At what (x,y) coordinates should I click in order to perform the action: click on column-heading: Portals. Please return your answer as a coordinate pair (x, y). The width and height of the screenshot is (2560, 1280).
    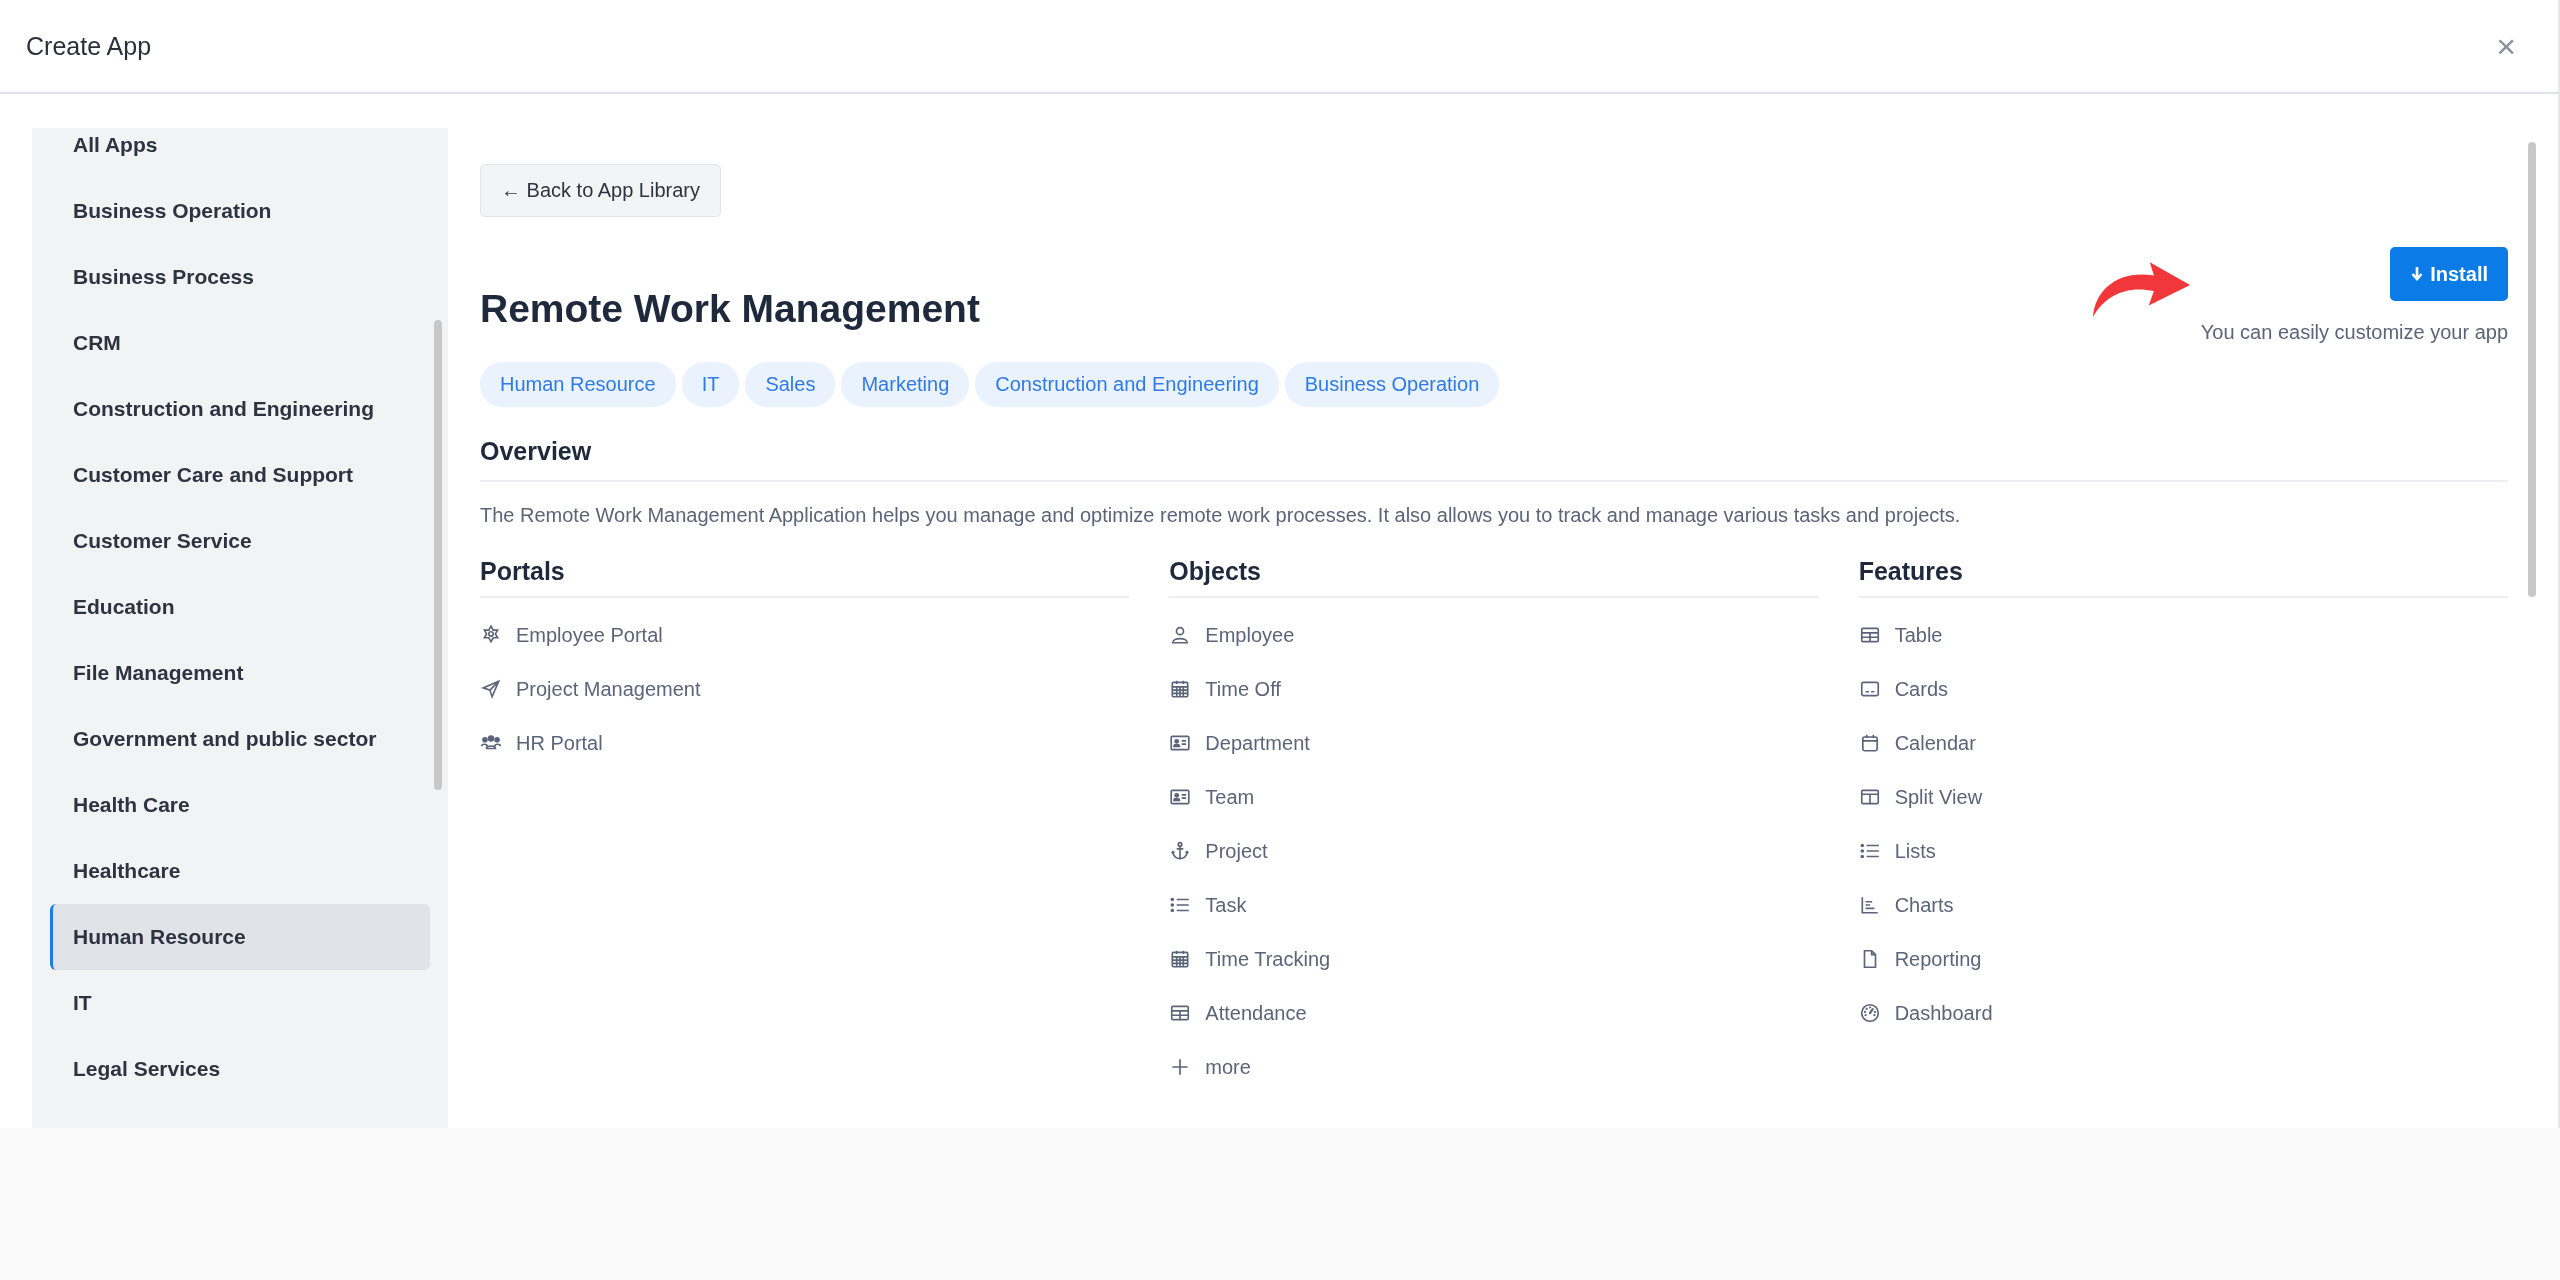
    Looking at the image, I should click on (805, 577).